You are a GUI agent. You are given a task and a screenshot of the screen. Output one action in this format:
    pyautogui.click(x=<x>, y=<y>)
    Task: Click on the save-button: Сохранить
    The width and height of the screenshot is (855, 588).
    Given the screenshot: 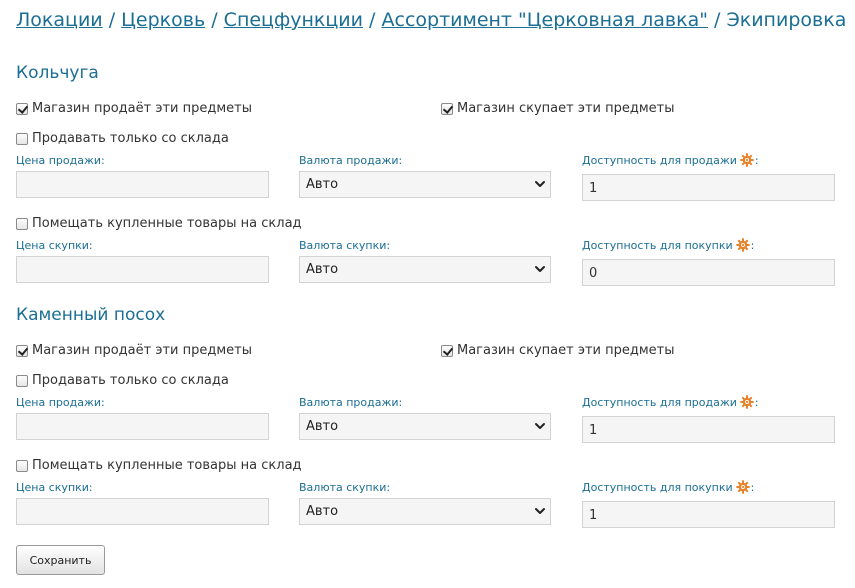 What is the action you would take?
    pyautogui.click(x=60, y=560)
    